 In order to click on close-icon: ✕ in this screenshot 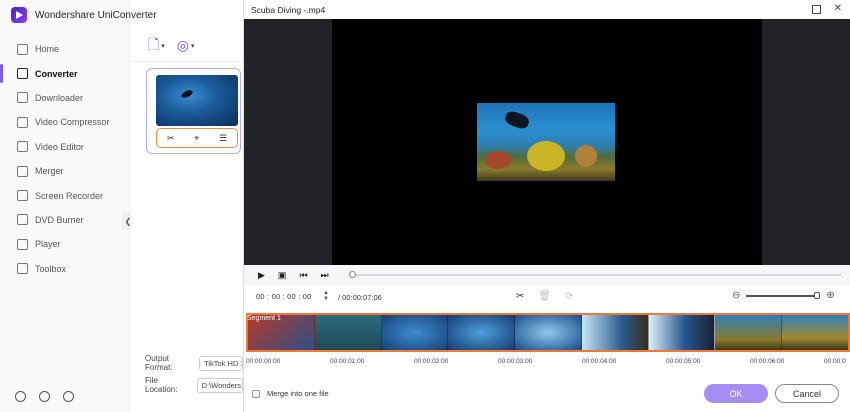, I will do `click(838, 8)`.